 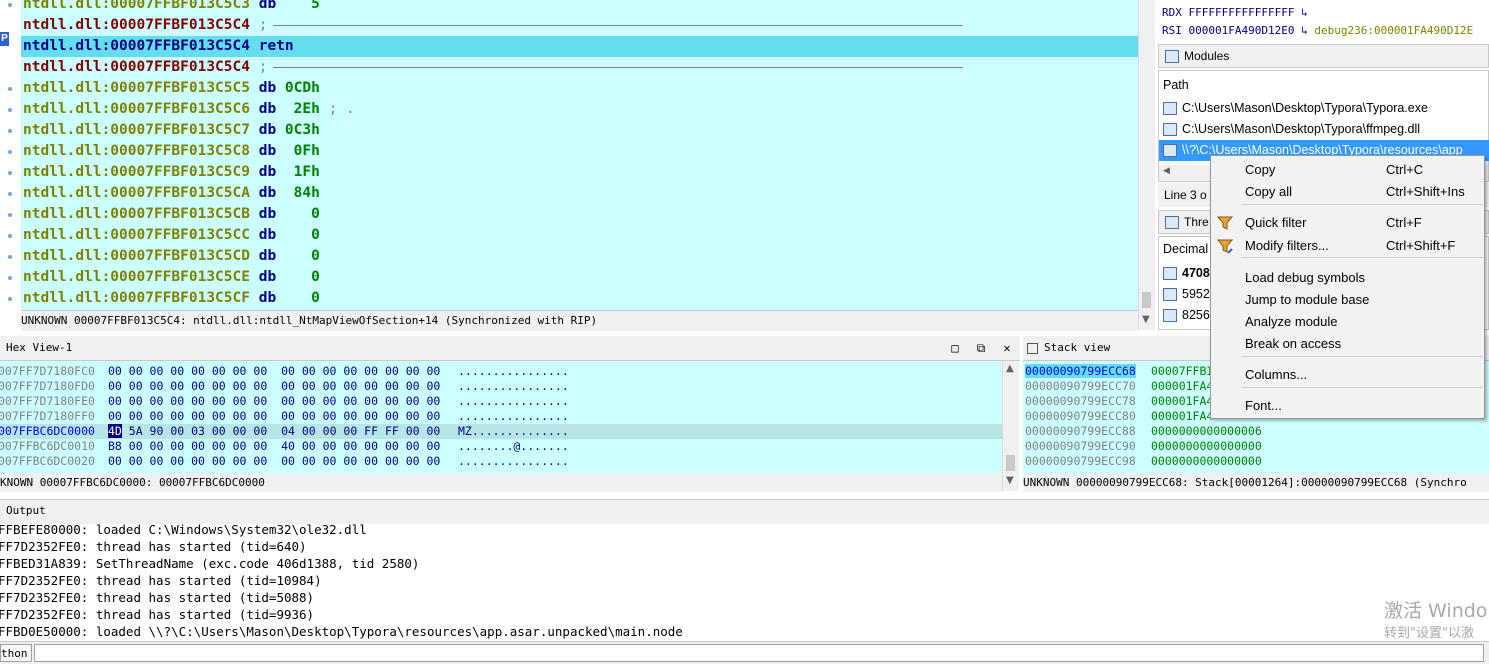 What do you see at coordinates (1347, 322) in the screenshot?
I see `menu-item-analyze-module: Analyze module` at bounding box center [1347, 322].